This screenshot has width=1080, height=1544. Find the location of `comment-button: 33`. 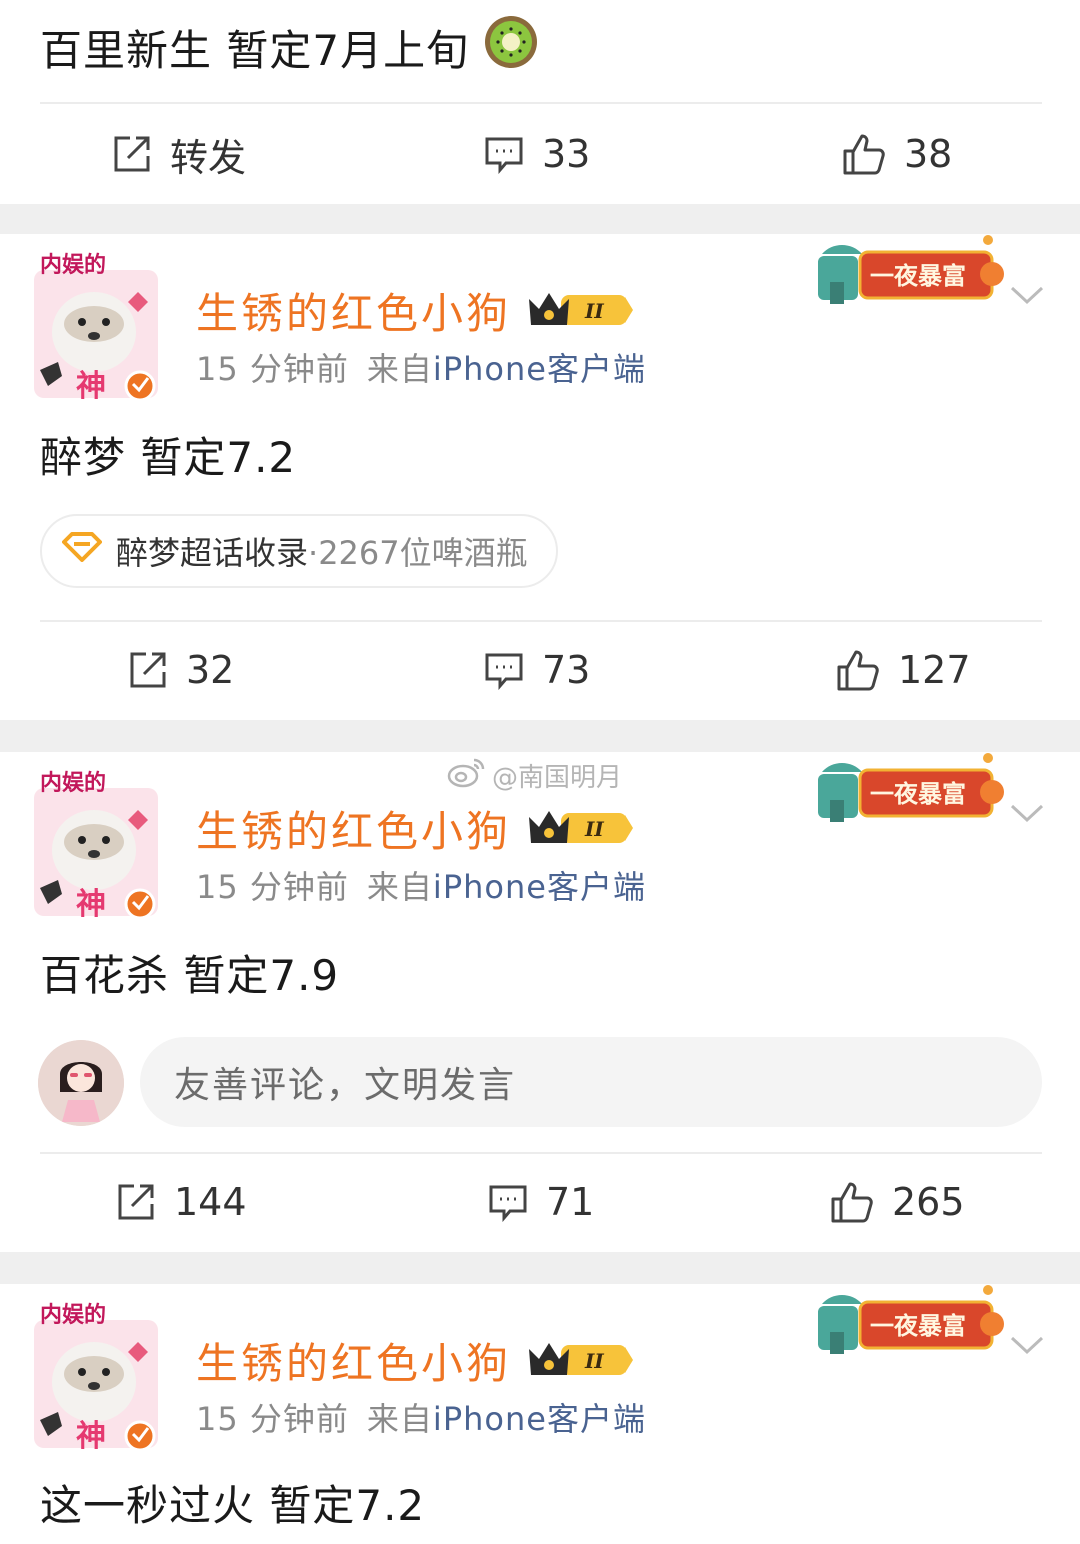

comment-button: 33 is located at coordinates (537, 154).